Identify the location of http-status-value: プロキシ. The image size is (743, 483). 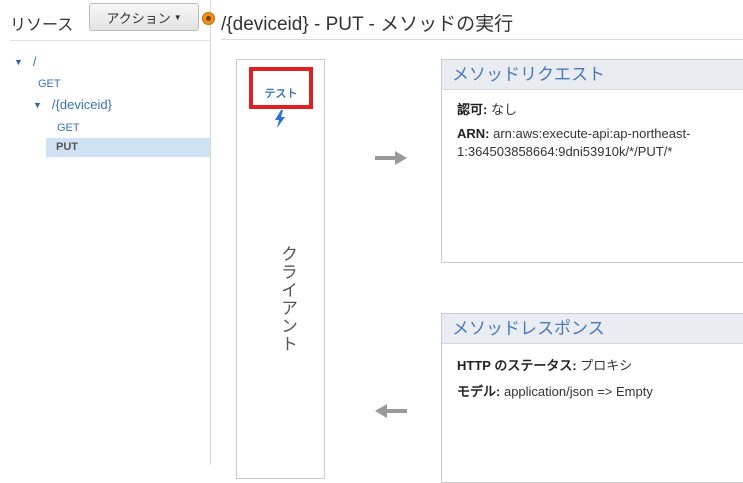
(606, 365).